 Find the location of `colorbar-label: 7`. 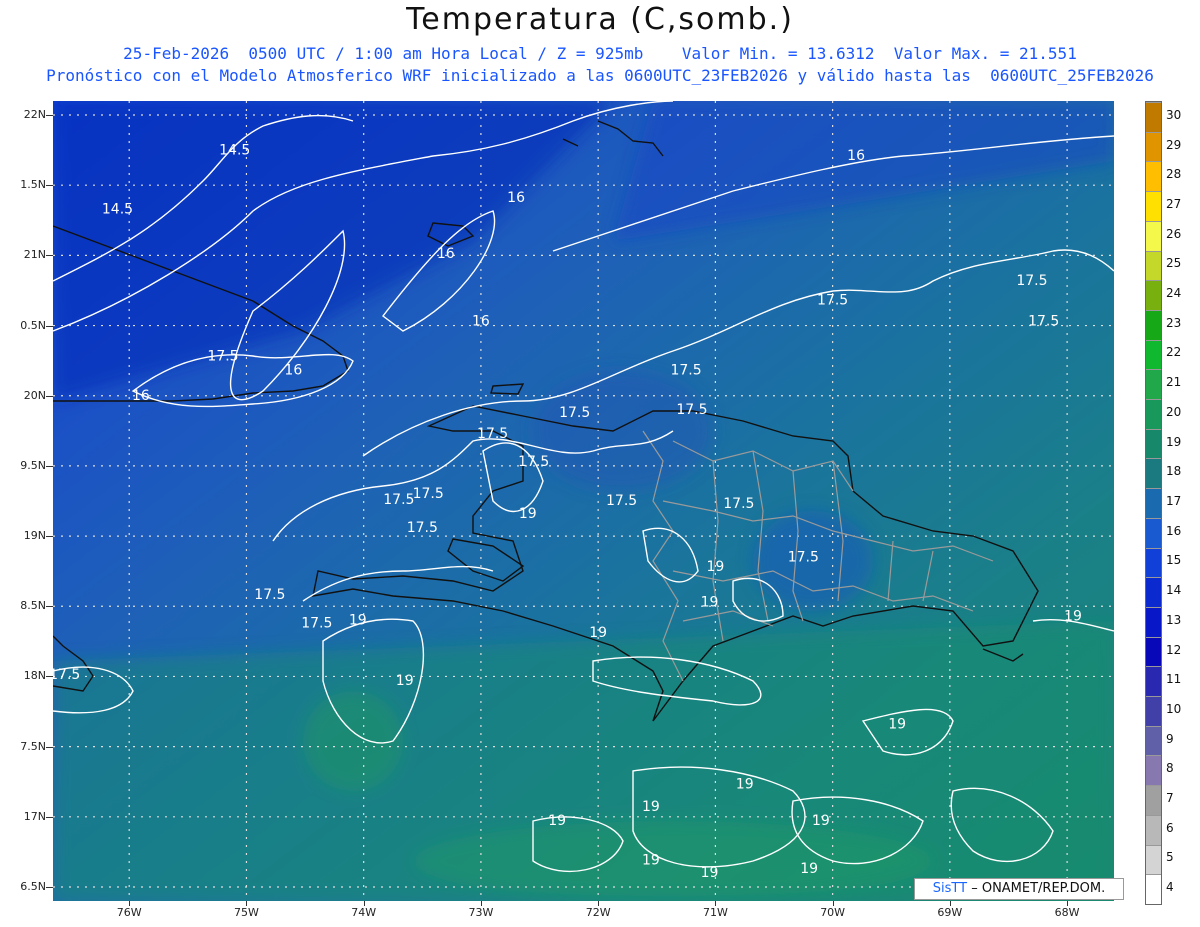

colorbar-label: 7 is located at coordinates (1170, 798).